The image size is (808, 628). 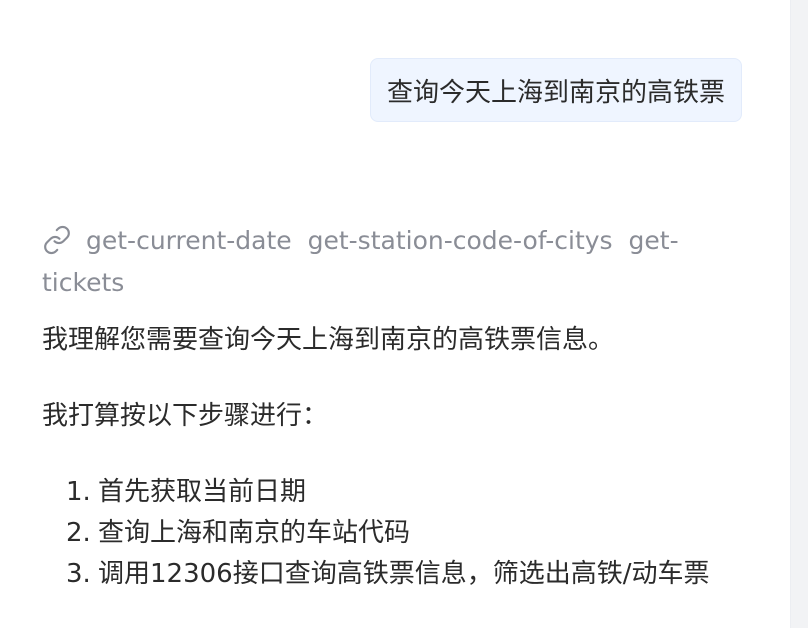 What do you see at coordinates (185, 416) in the screenshot?
I see `assistant-plan-heading: 我打算按以下步骤进行：` at bounding box center [185, 416].